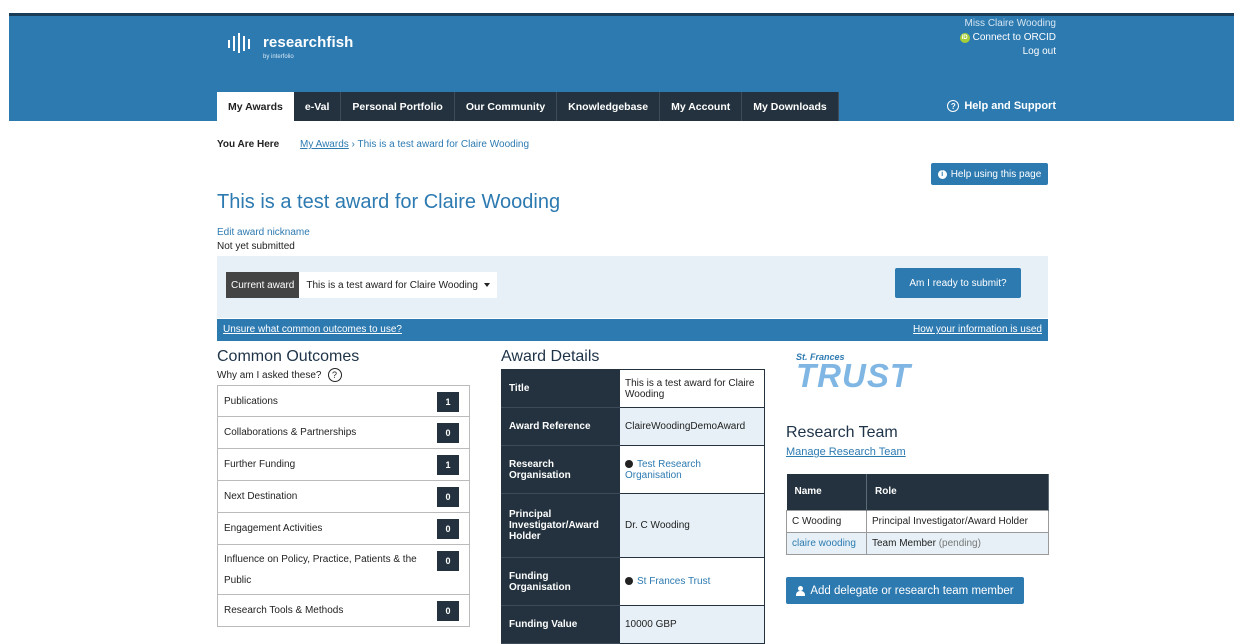  What do you see at coordinates (486, 285) in the screenshot?
I see `caret-down-icon` at bounding box center [486, 285].